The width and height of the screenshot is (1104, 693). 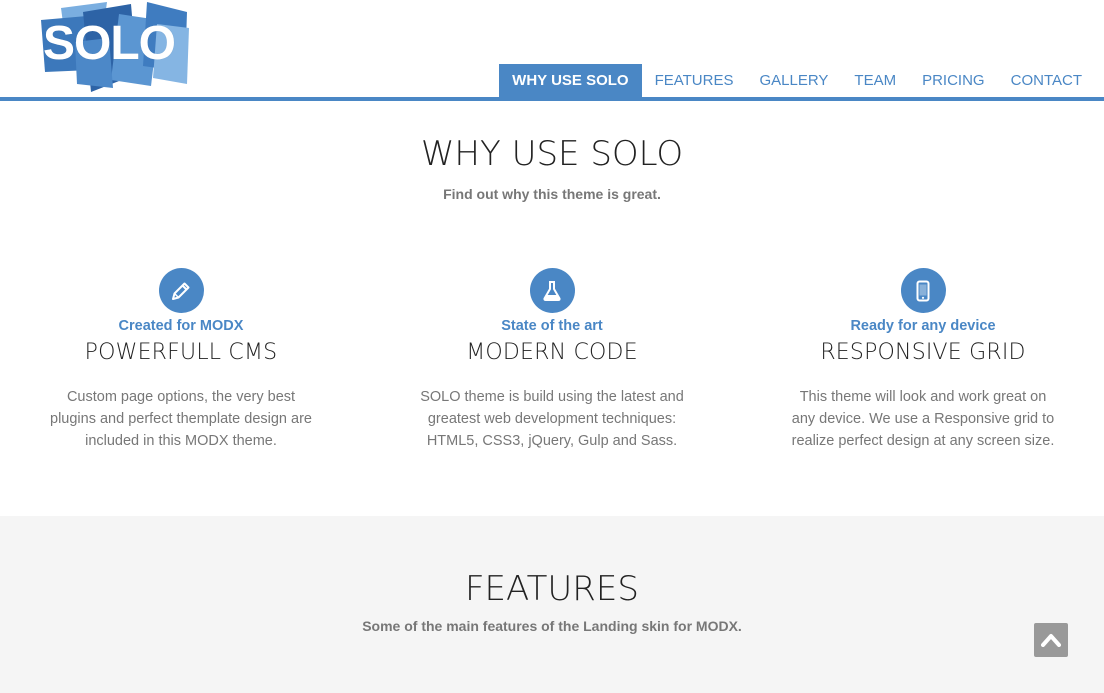 I want to click on nav-item-why-use-solo: WHY USE SOLO, so click(x=570, y=80).